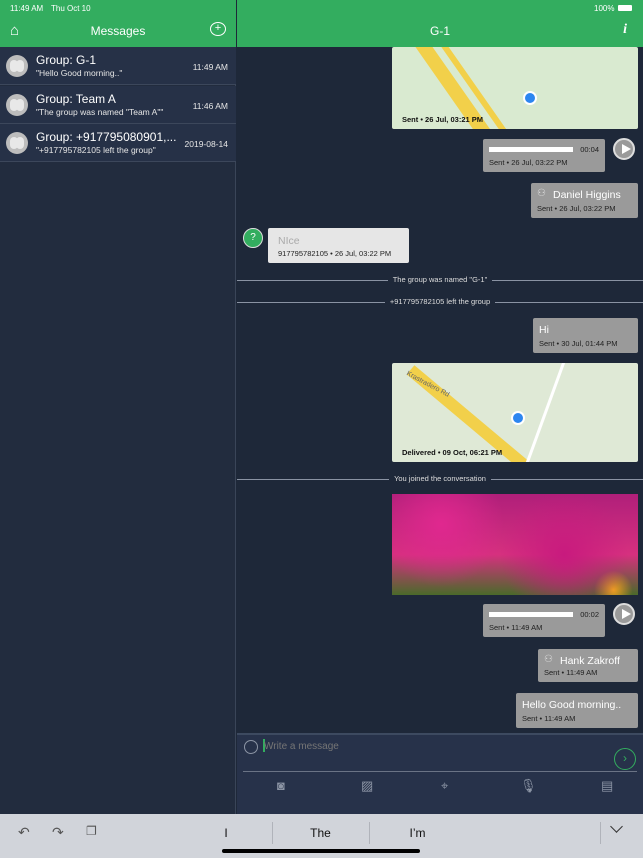 The height and width of the screenshot is (858, 643). I want to click on keyboard-suggestion-bar: ↶ ↷ ❐ I The I’m, so click(321, 836).